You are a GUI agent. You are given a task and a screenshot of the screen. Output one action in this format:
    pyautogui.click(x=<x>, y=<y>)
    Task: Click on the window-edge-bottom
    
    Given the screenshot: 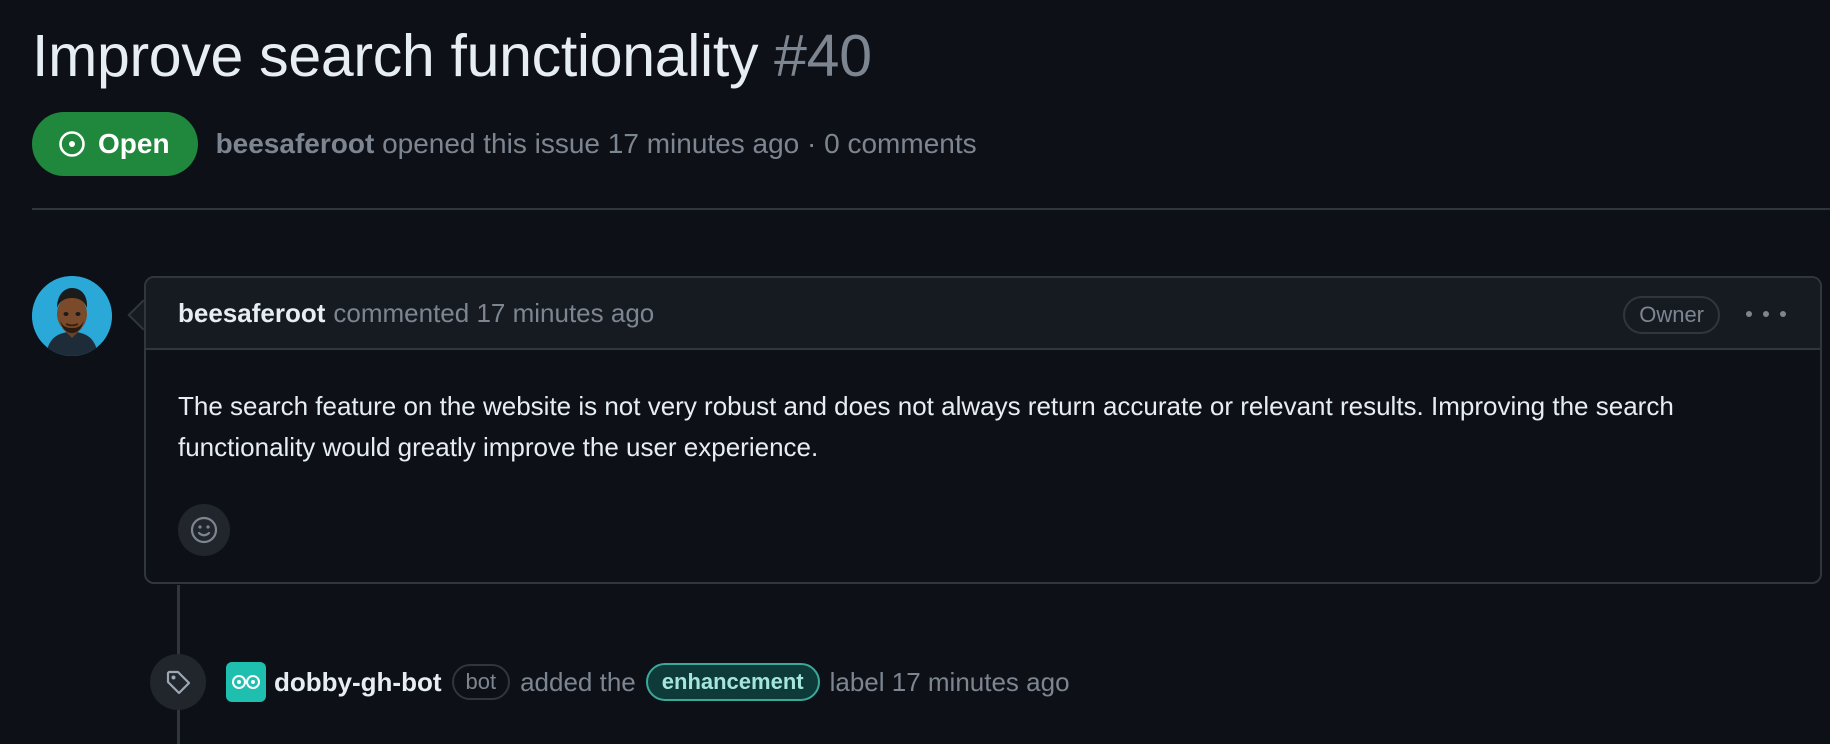 What is the action you would take?
    pyautogui.click(x=918, y=746)
    